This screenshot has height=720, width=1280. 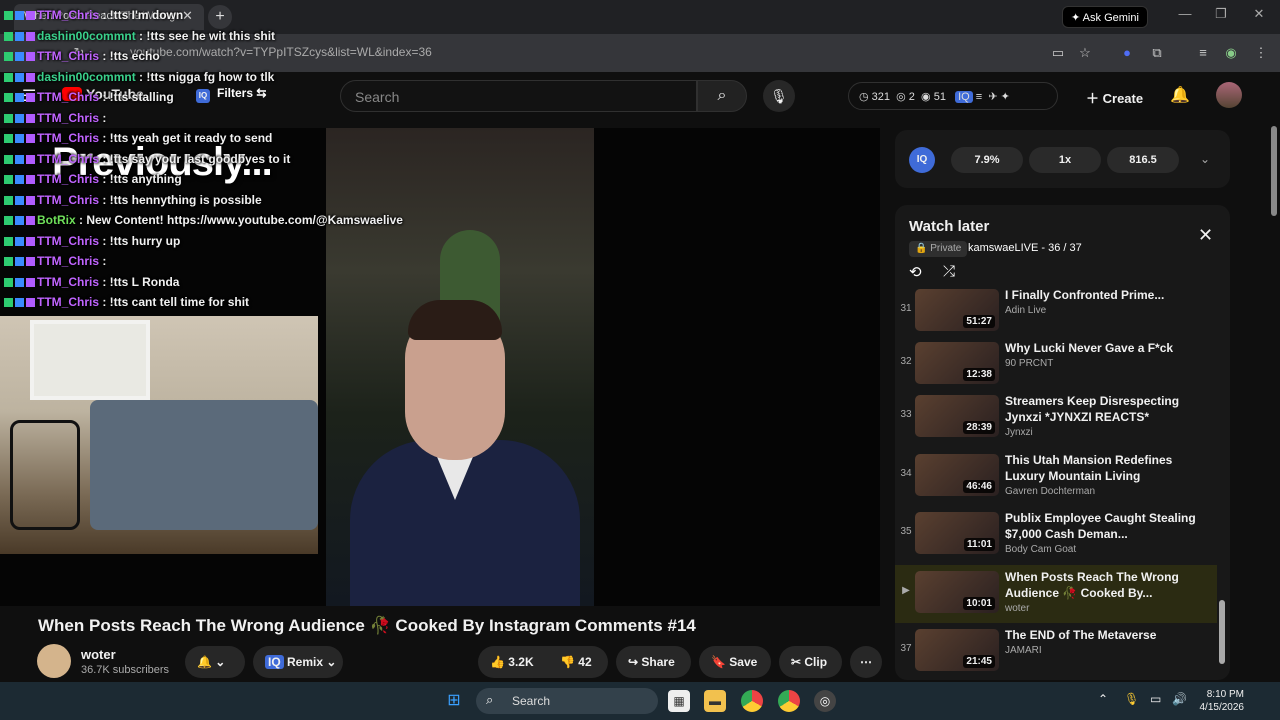 I want to click on playlist-item-thumbnail: 28:39, so click(x=957, y=416).